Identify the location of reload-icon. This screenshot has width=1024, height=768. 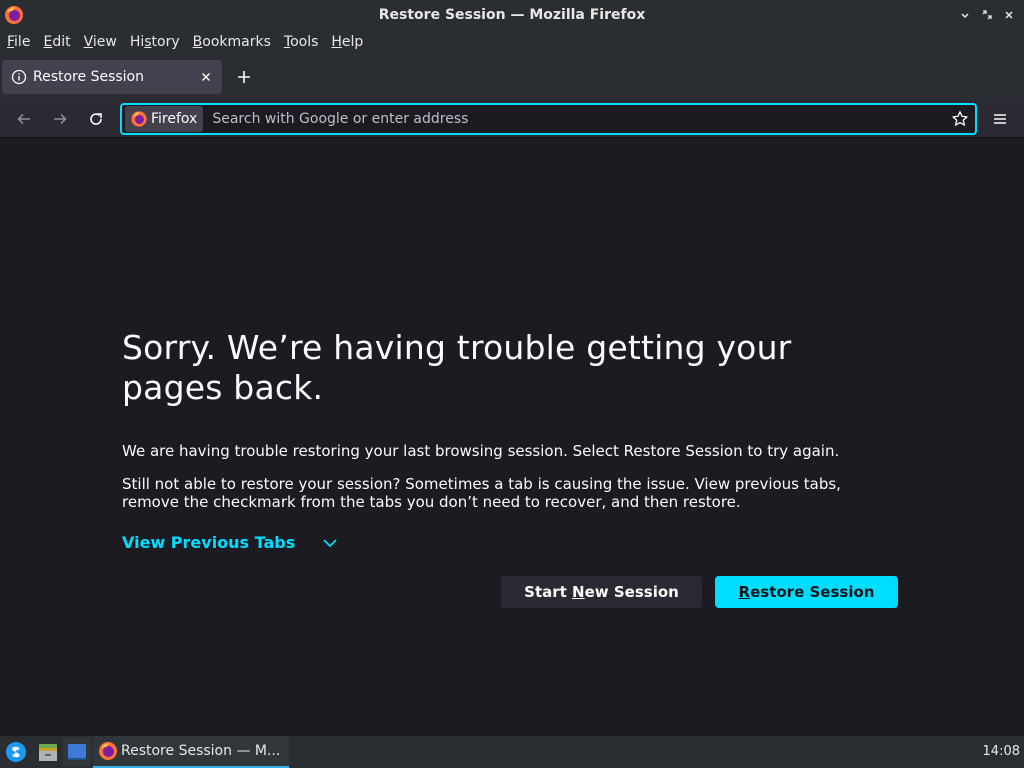
(96, 119).